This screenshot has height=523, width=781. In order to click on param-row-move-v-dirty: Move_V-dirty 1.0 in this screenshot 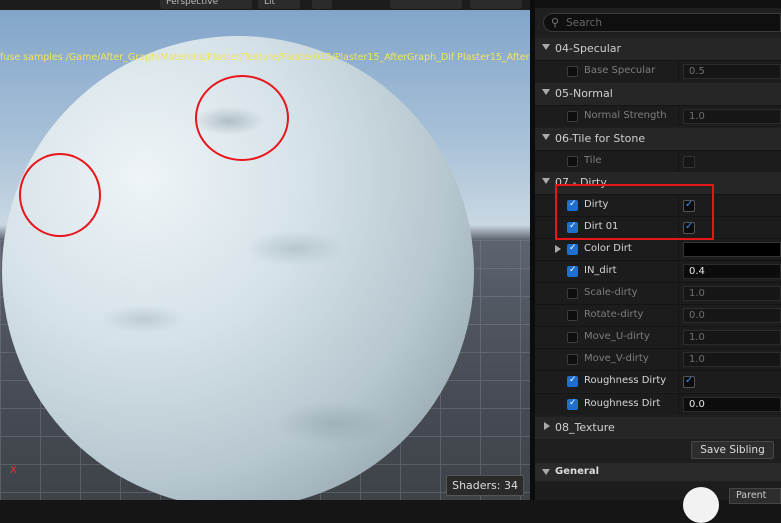, I will do `click(658, 359)`.